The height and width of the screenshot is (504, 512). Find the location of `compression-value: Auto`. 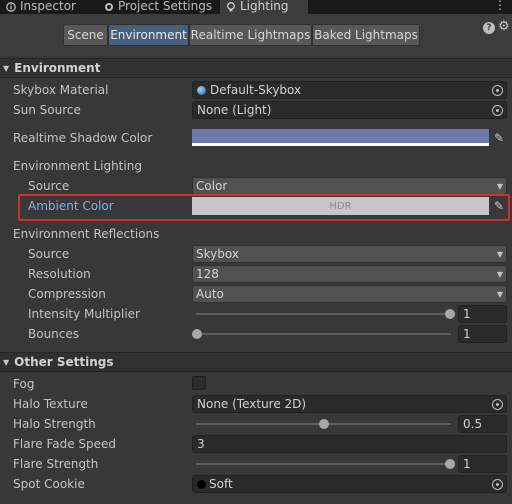

compression-value: Auto is located at coordinates (210, 294).